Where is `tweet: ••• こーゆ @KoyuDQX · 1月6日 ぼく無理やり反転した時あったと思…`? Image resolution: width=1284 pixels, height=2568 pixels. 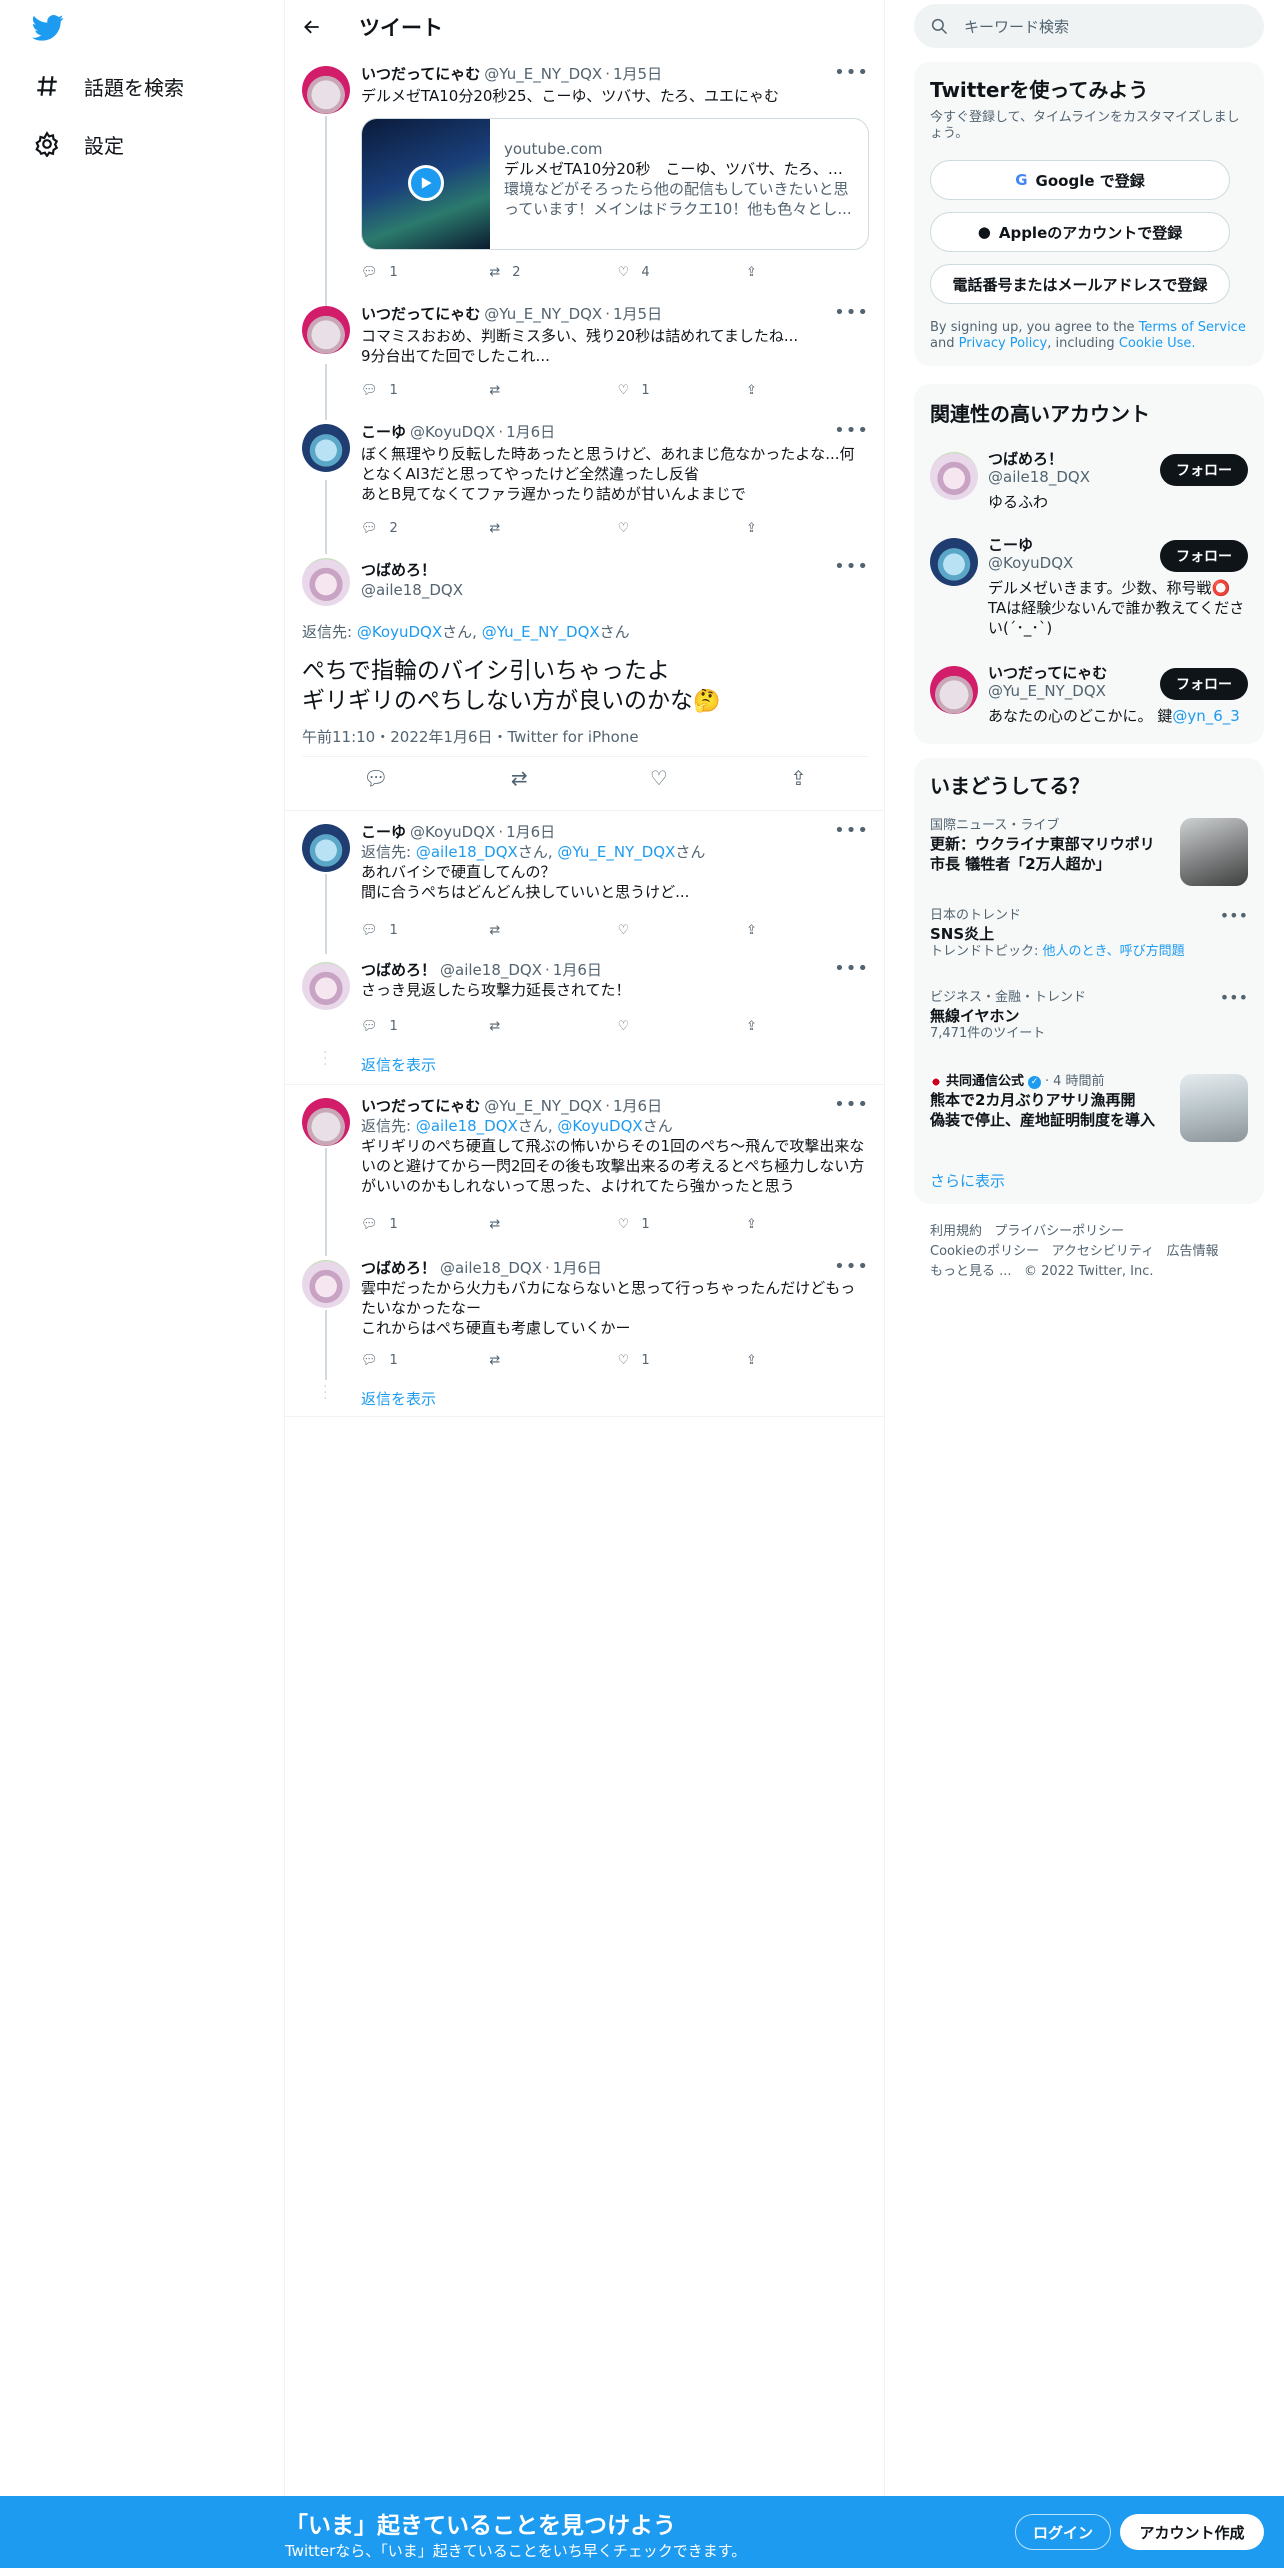
tweet: ••• こーゆ @KoyuDQX · 1月6日 ぼく無理やり反転した時あったと思… is located at coordinates (585, 480).